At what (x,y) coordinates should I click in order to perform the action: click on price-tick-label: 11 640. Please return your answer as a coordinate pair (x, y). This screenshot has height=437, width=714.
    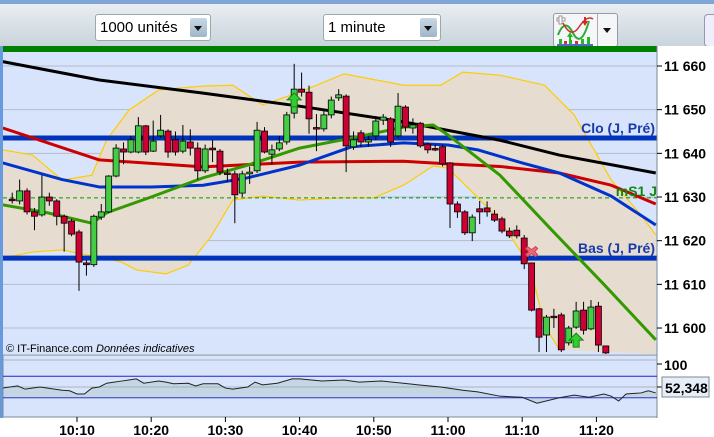
    Looking at the image, I should click on (685, 153).